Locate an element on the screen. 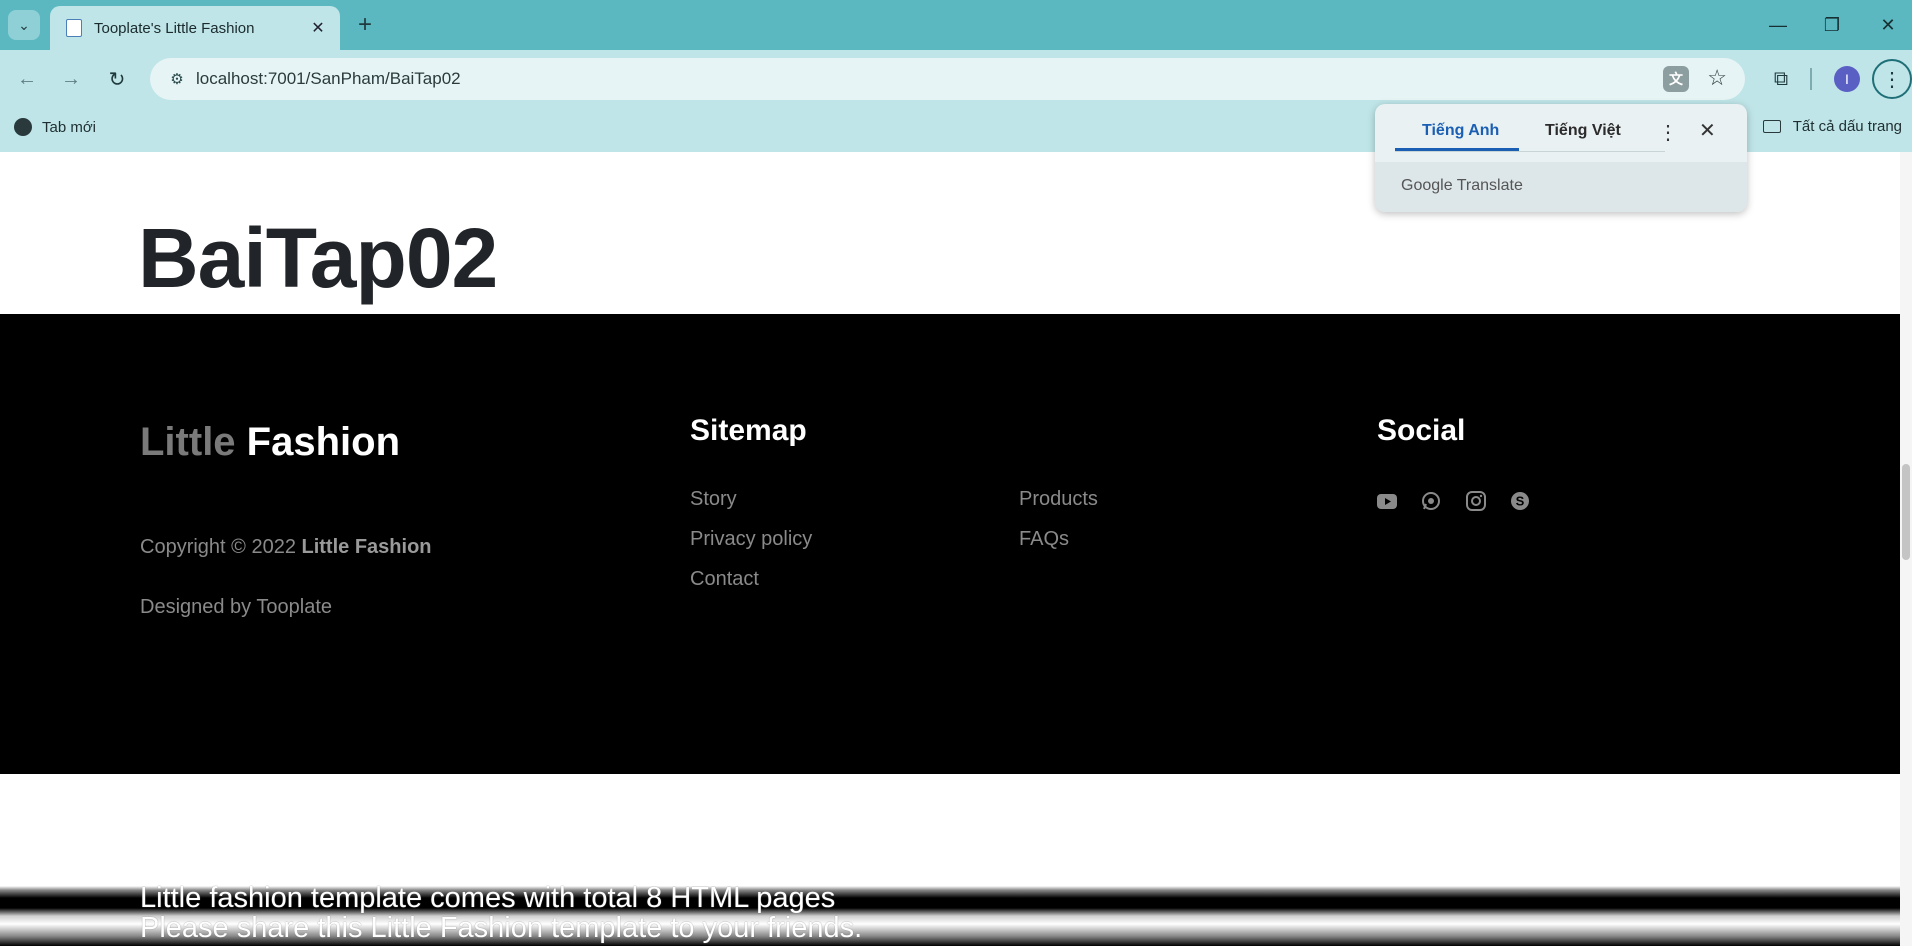 The image size is (1912, 946). forward-button: → is located at coordinates (71, 79).